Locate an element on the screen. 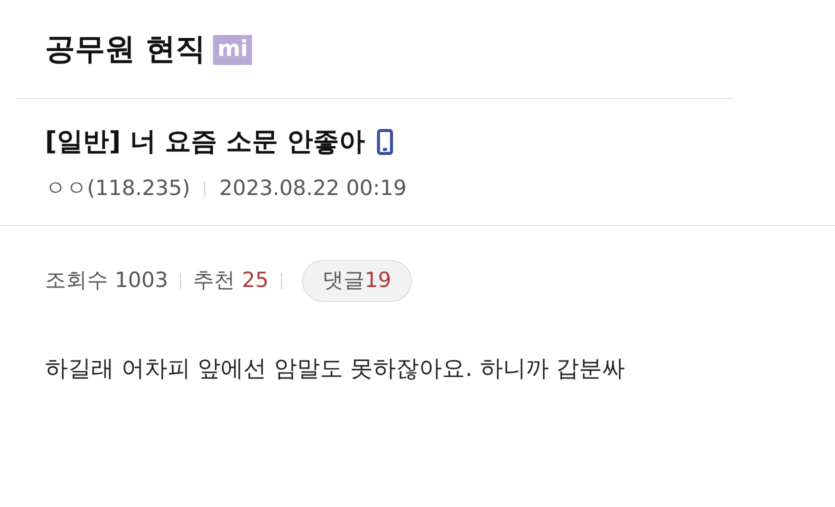 Image resolution: width=835 pixels, height=507 pixels. recommend-count: 추천 25 is located at coordinates (231, 280).